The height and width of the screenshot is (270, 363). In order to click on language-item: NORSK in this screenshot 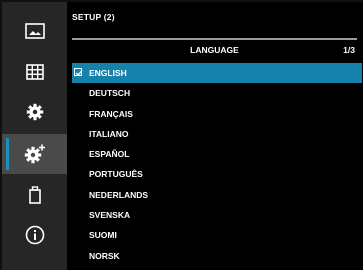, I will do `click(217, 256)`.